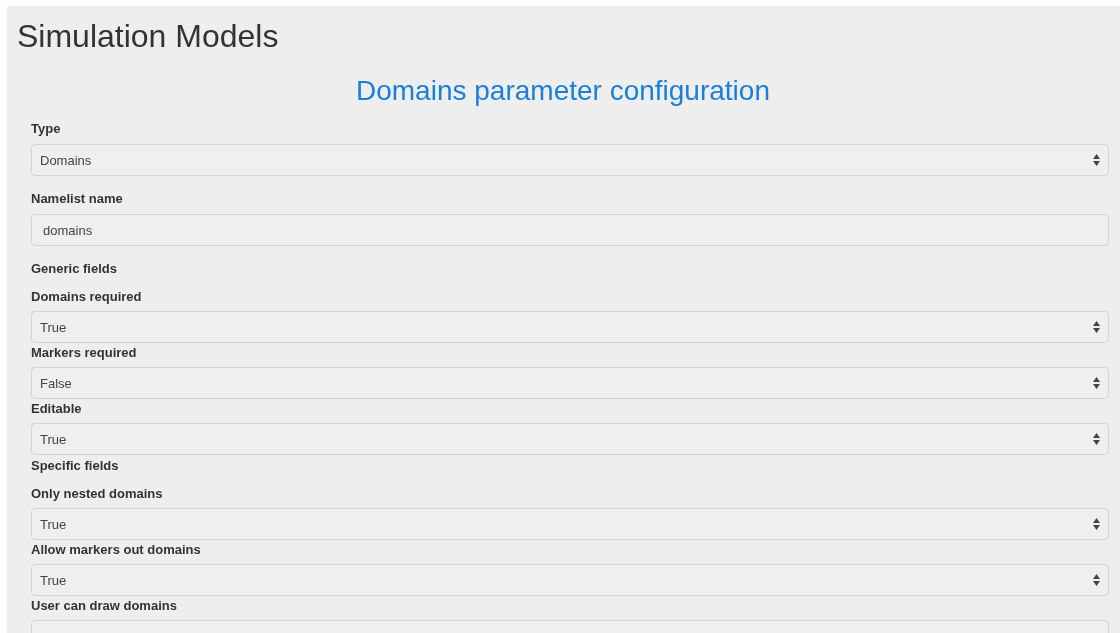 The width and height of the screenshot is (1120, 633). Describe the element at coordinates (570, 230) in the screenshot. I see `input-field: domains` at that location.